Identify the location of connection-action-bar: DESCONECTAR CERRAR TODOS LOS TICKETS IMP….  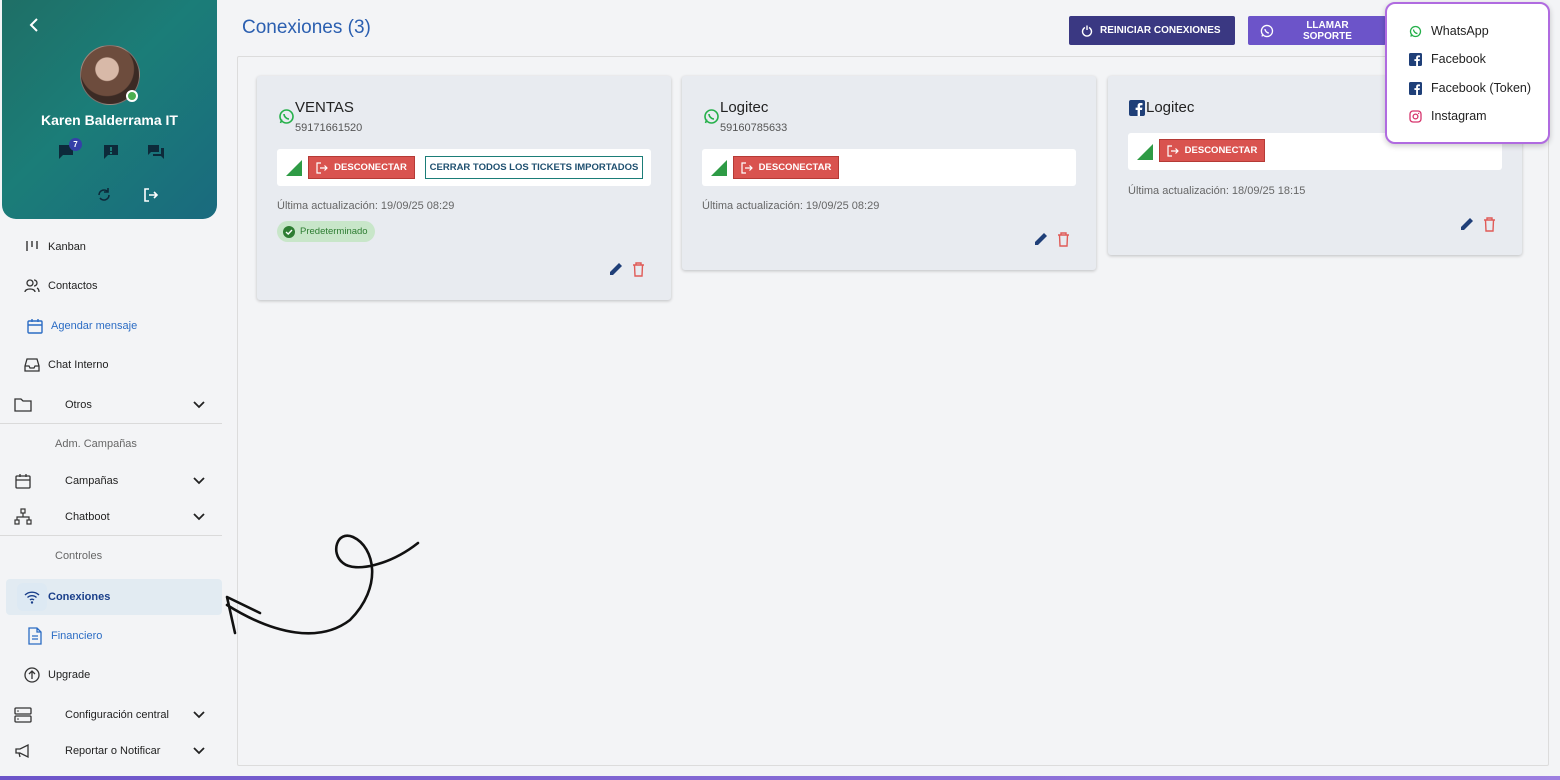
(464, 167).